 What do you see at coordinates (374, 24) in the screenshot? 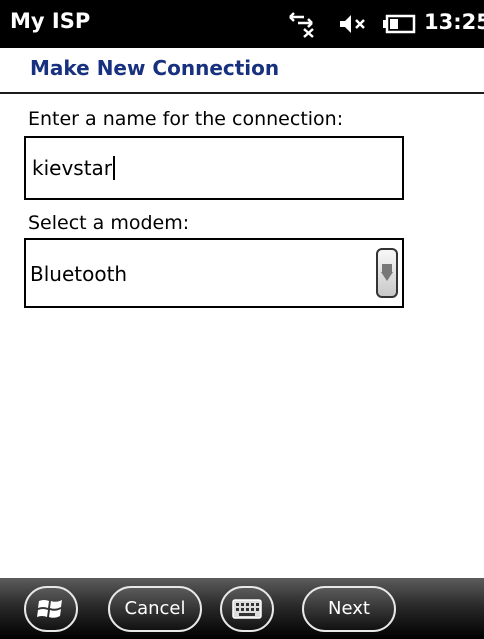
I see `status-icons: 13:25` at bounding box center [374, 24].